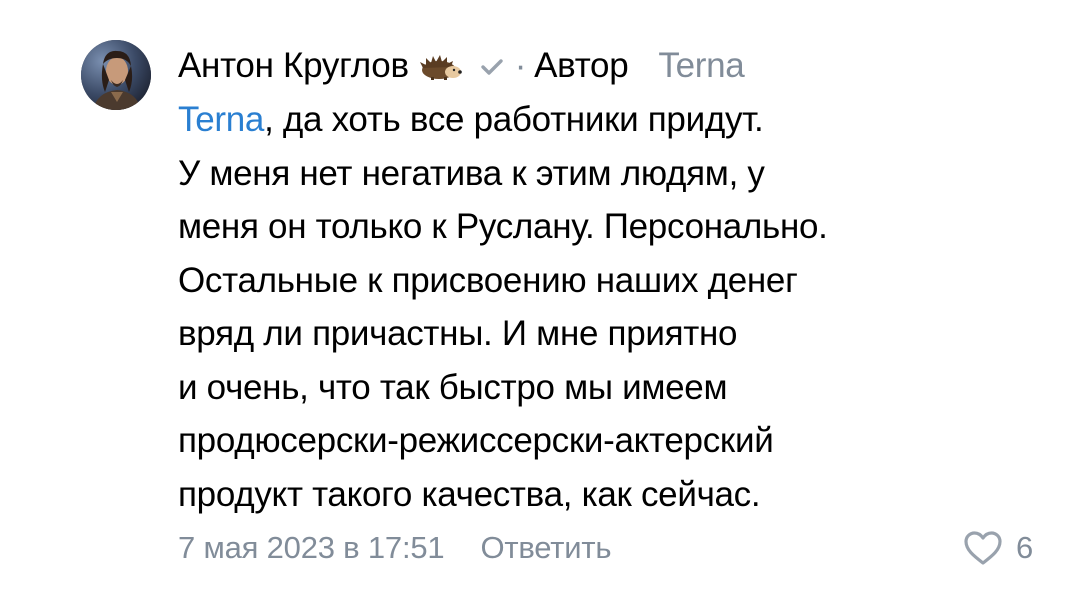 This screenshot has height=608, width=1080. What do you see at coordinates (458, 333) in the screenshot?
I see `comment-text-line: вряд ли причастны. И мне приятно` at bounding box center [458, 333].